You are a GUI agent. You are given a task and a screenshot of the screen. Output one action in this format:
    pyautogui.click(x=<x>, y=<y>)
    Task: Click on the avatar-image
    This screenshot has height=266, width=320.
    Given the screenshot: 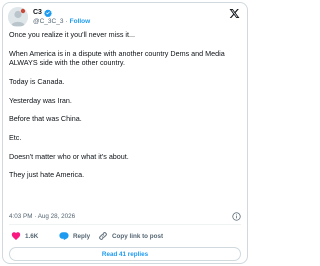 What is the action you would take?
    pyautogui.click(x=18, y=17)
    